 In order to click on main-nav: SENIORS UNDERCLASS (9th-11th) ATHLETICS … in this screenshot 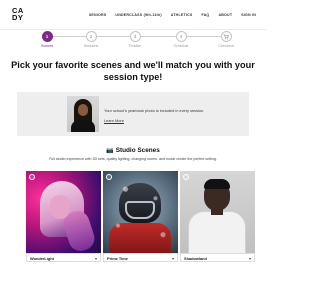, I will do `click(172, 15)`.